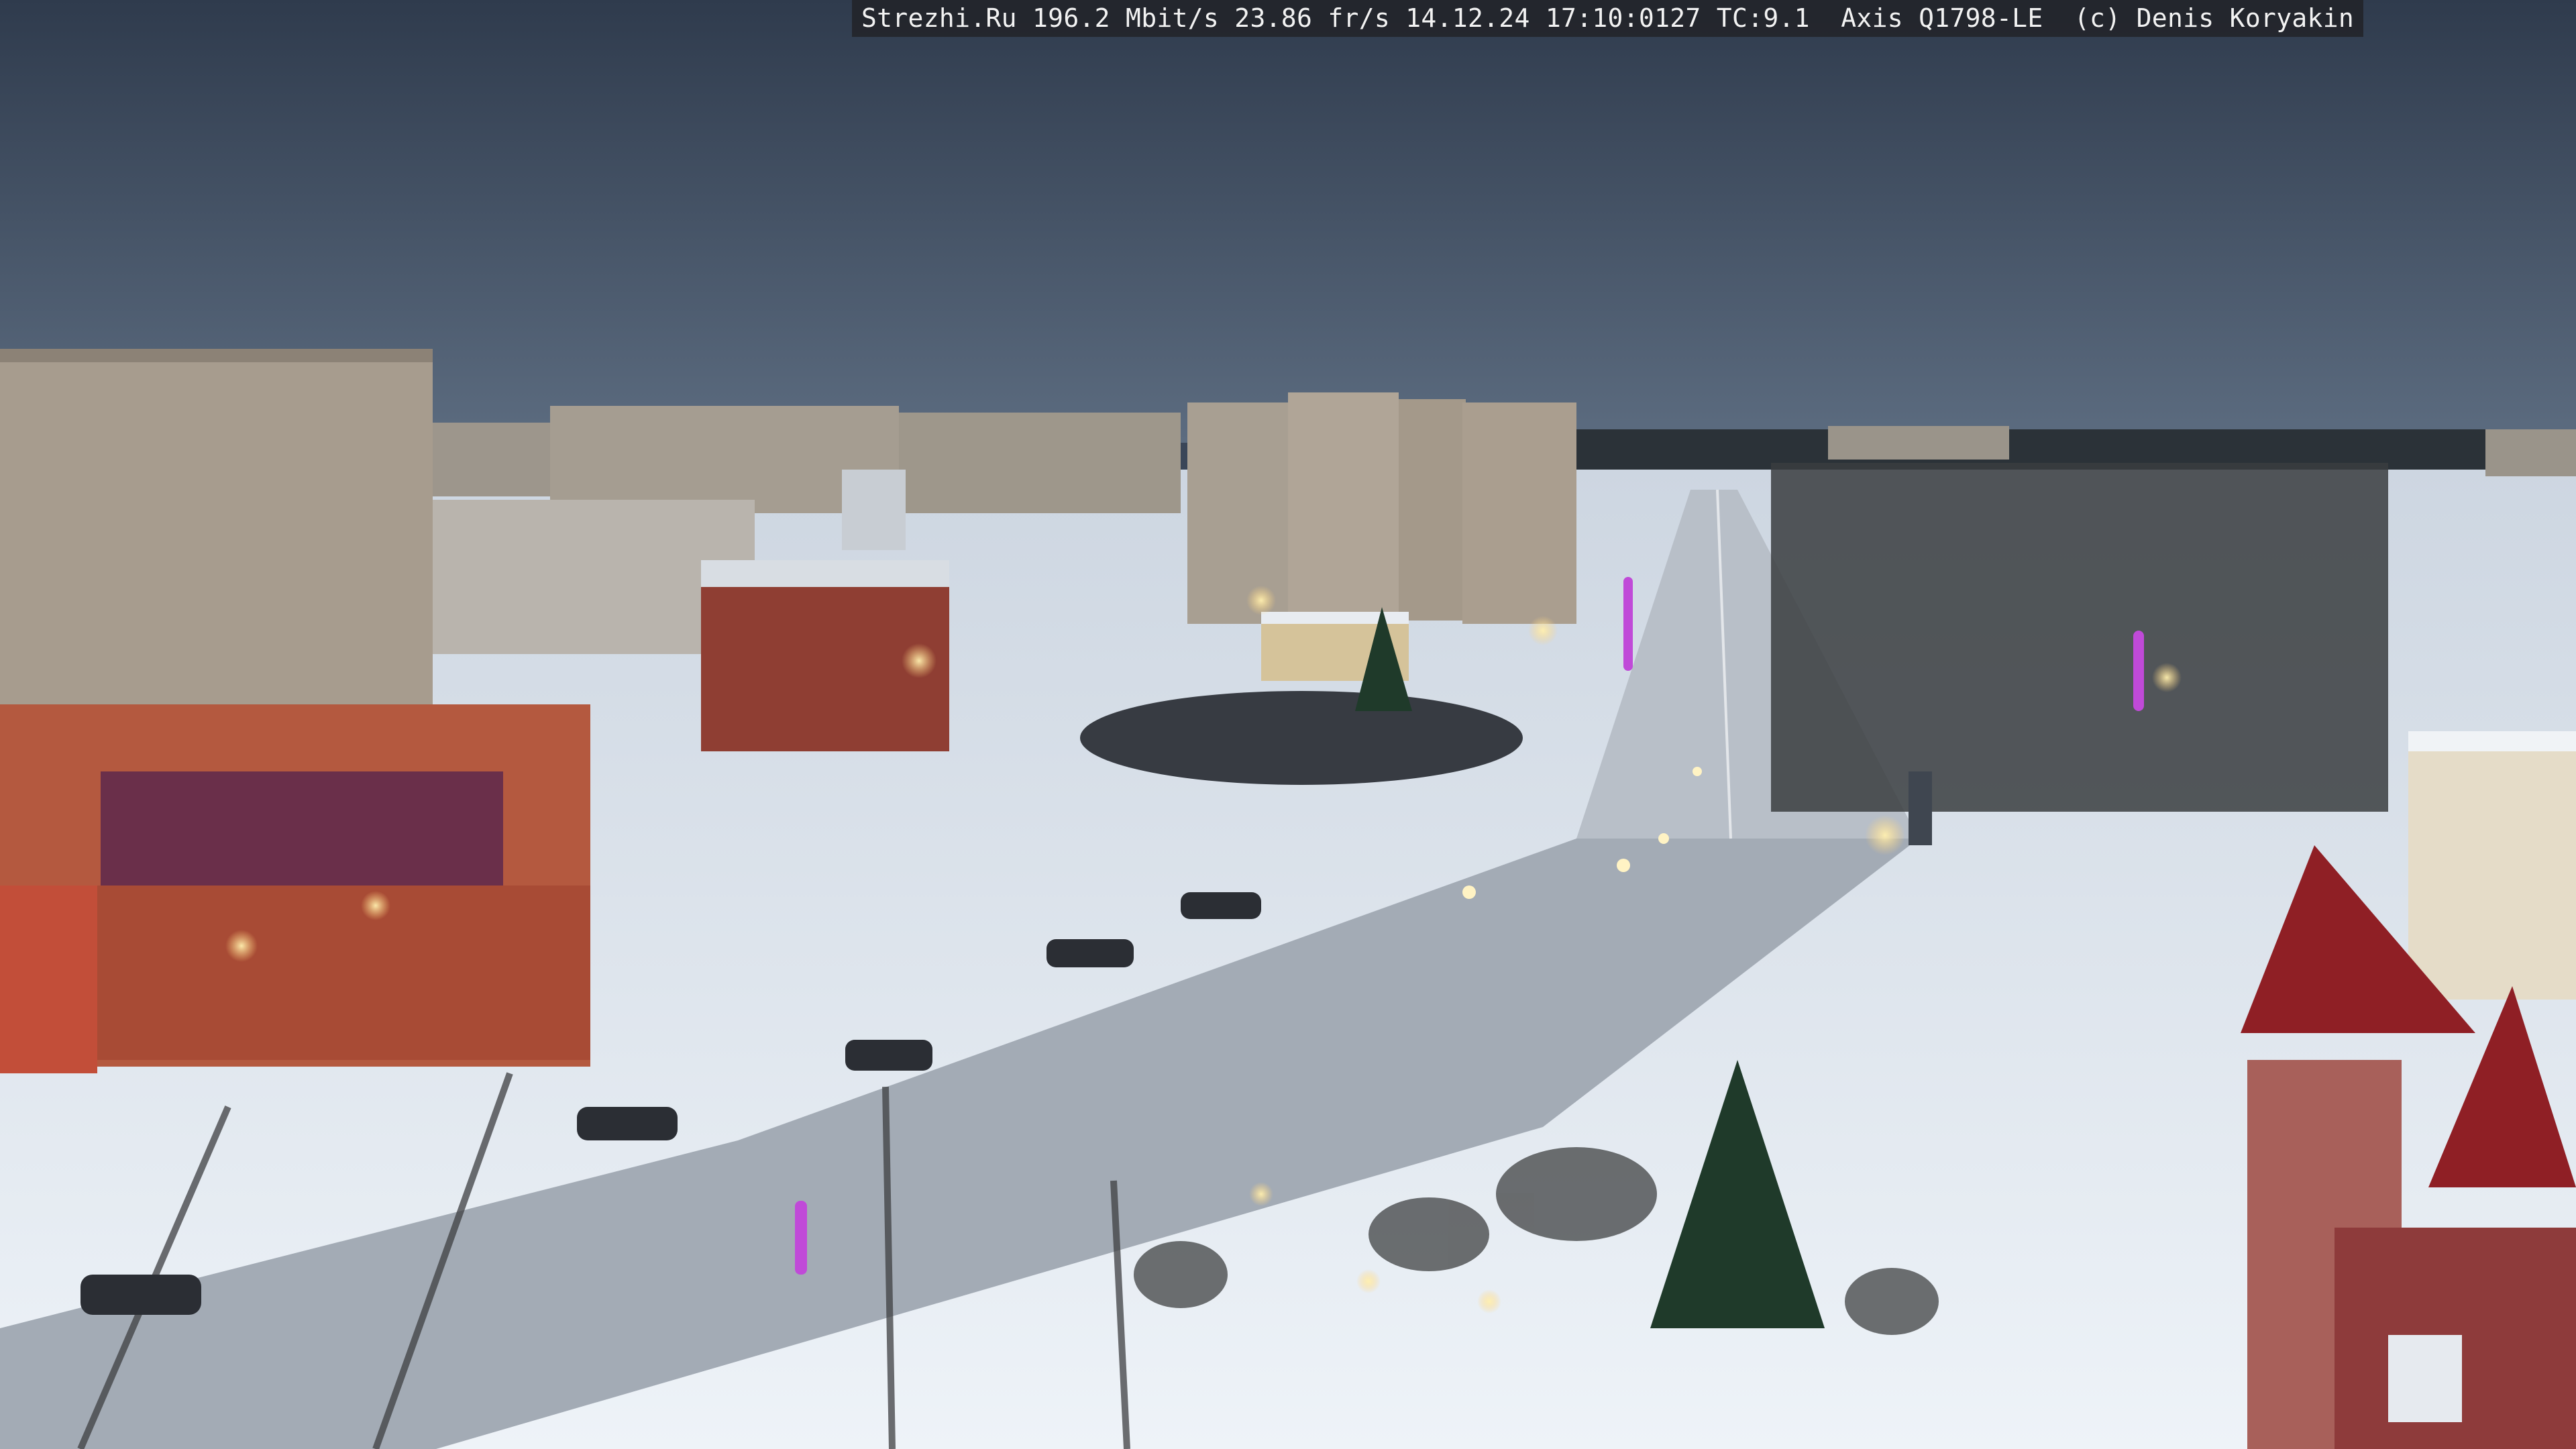 This screenshot has height=1449, width=2576. Describe the element at coordinates (1381, 508) in the screenshot. I see `central-towers` at that location.